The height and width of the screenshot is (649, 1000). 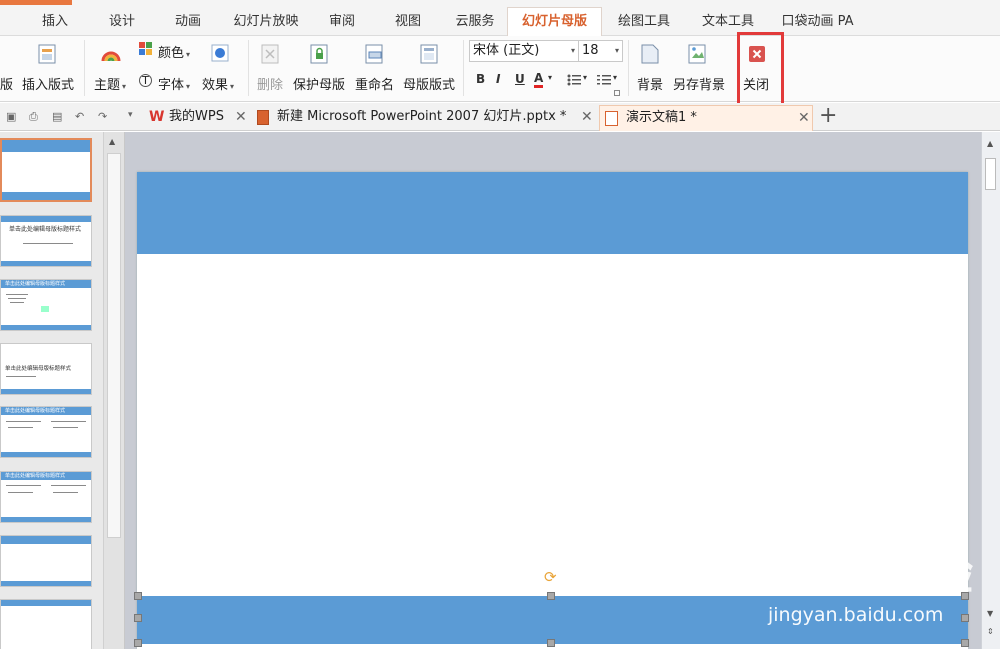 What do you see at coordinates (33, 117) in the screenshot?
I see `print-icon: ⎙` at bounding box center [33, 117].